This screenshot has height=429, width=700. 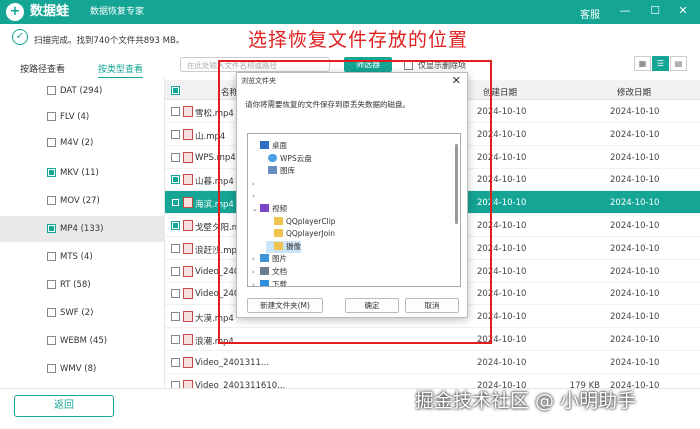 I want to click on sidebar-item-mkv: MKV (11), so click(x=82, y=173).